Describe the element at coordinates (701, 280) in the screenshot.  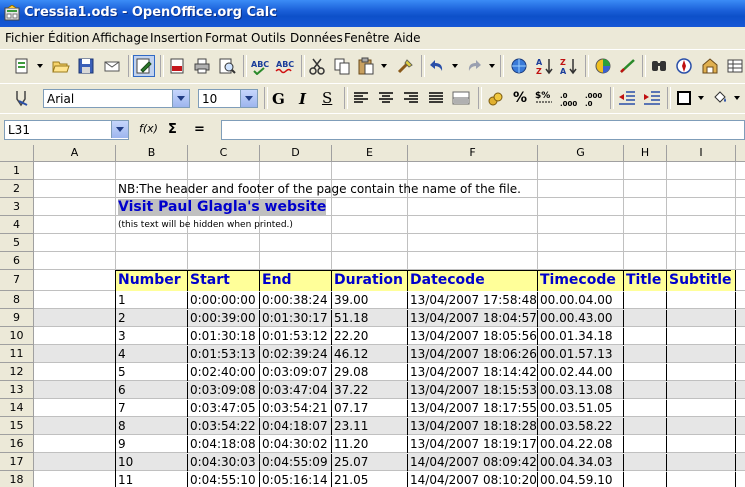
I see `table-header-cell: Subtitle` at that location.